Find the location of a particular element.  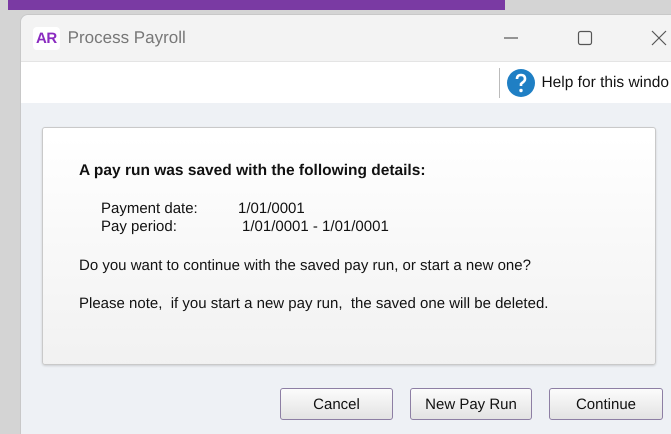

window-title: Process Payroll is located at coordinates (127, 38).